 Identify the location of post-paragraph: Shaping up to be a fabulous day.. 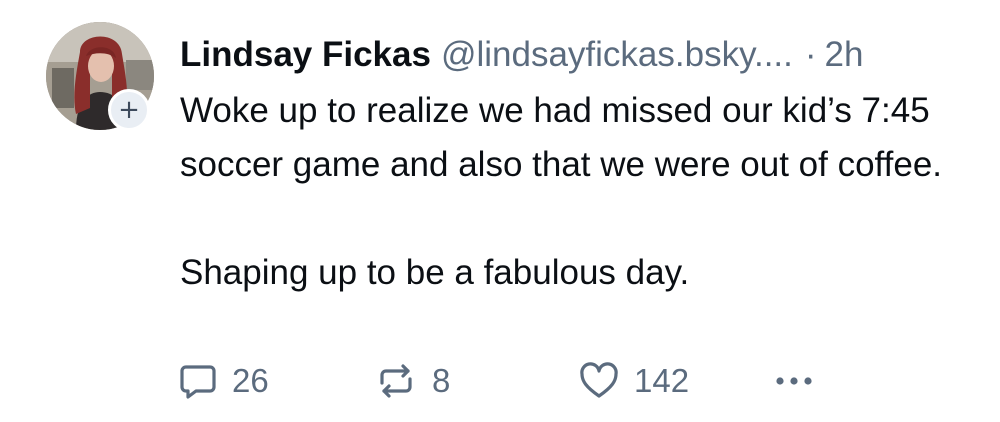
(435, 272).